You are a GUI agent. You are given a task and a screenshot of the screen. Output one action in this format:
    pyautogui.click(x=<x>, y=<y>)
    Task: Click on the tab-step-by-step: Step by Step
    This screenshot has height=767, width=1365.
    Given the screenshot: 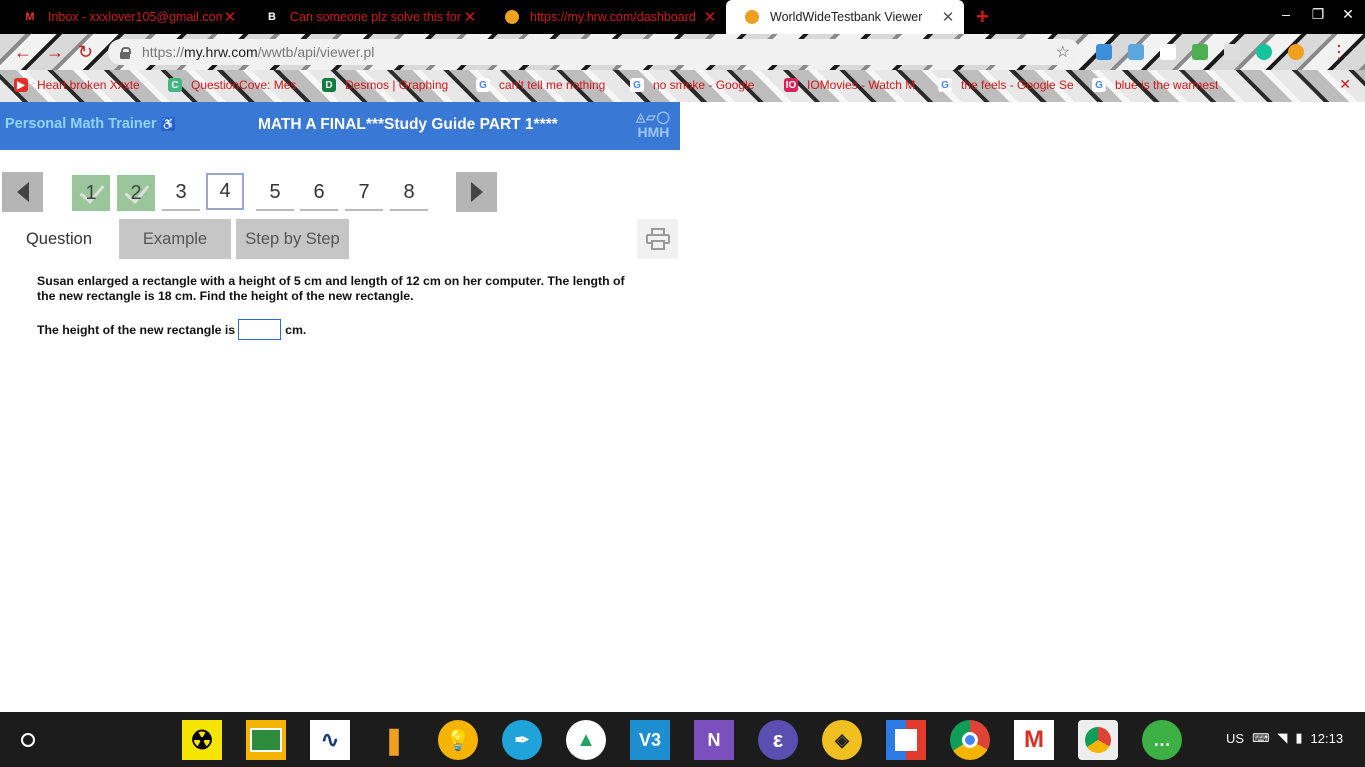 What is the action you would take?
    pyautogui.click(x=292, y=239)
    